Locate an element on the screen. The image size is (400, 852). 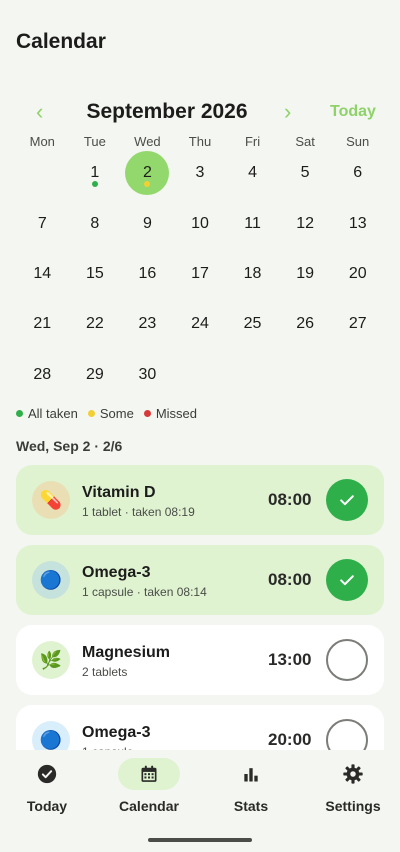
calendar-day-25: 25 is located at coordinates (252, 324).